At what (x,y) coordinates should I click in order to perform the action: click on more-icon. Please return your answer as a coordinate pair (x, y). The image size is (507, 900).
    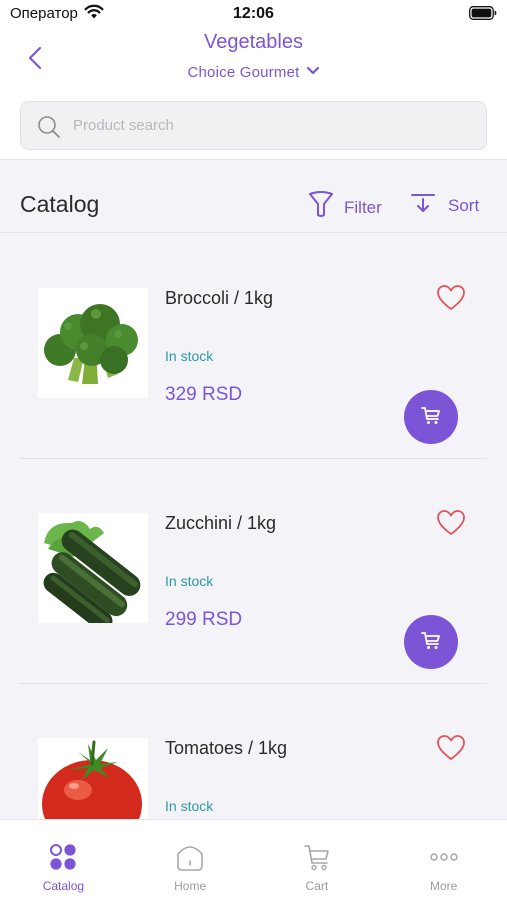
    Looking at the image, I should click on (443, 857).